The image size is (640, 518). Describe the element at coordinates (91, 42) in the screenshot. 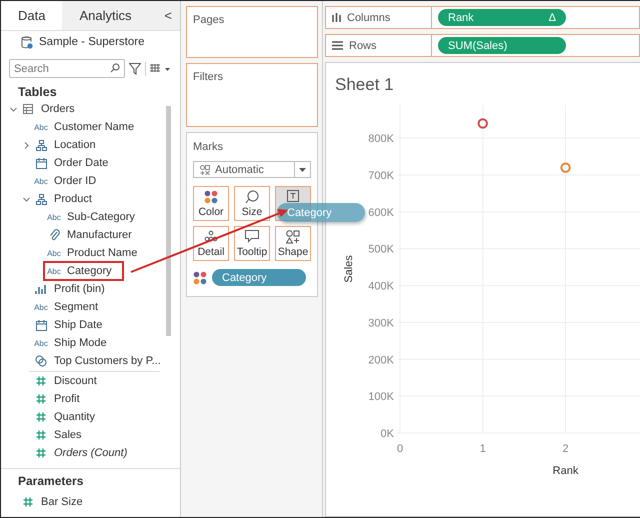

I see `datasource-name: Sample - Superstore` at that location.